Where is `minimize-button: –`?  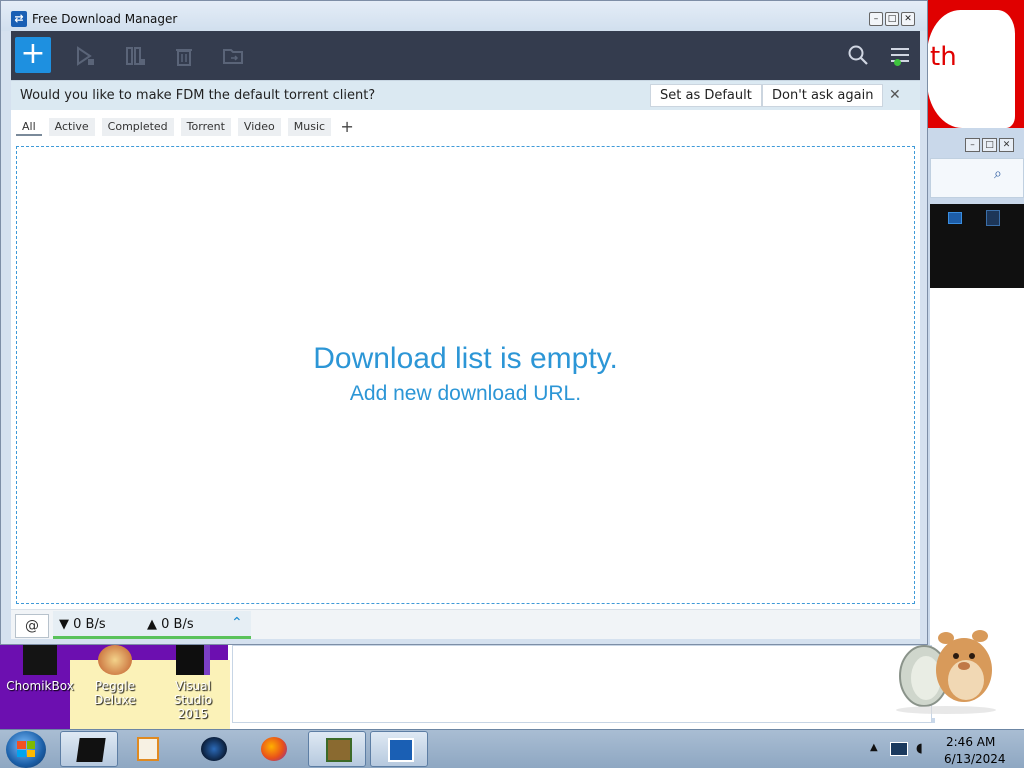 minimize-button: – is located at coordinates (876, 19).